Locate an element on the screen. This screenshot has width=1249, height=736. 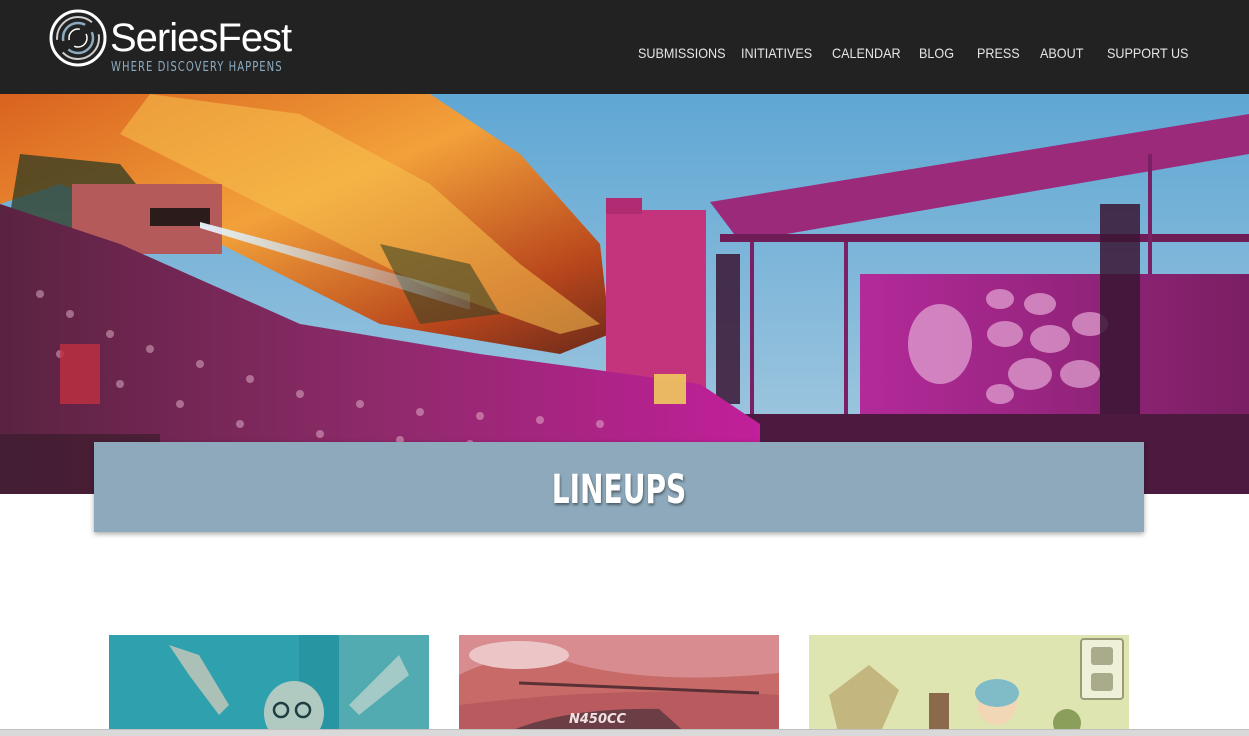
lineup-card-image: N450CC is located at coordinates (619, 685).